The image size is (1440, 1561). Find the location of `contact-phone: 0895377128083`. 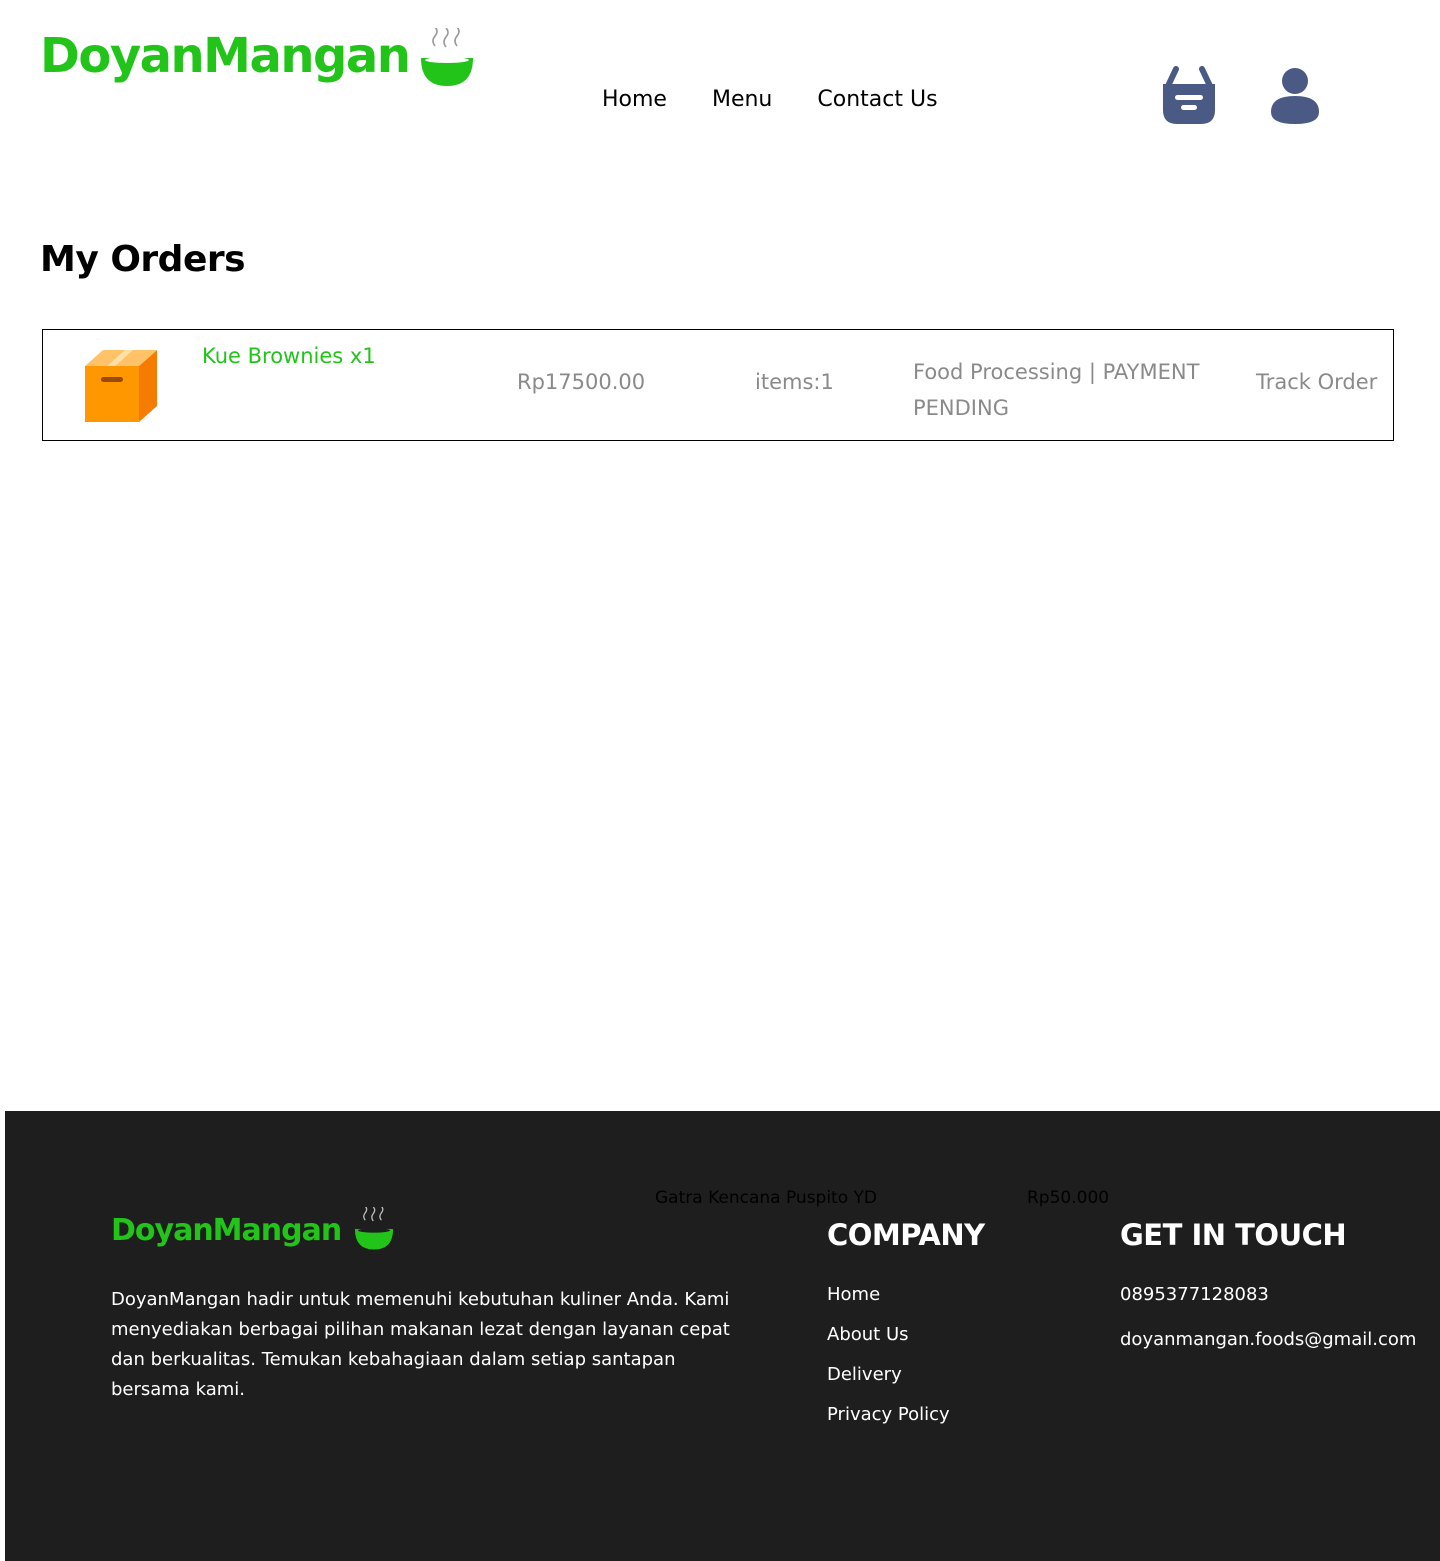

contact-phone: 0895377128083 is located at coordinates (1194, 1294).